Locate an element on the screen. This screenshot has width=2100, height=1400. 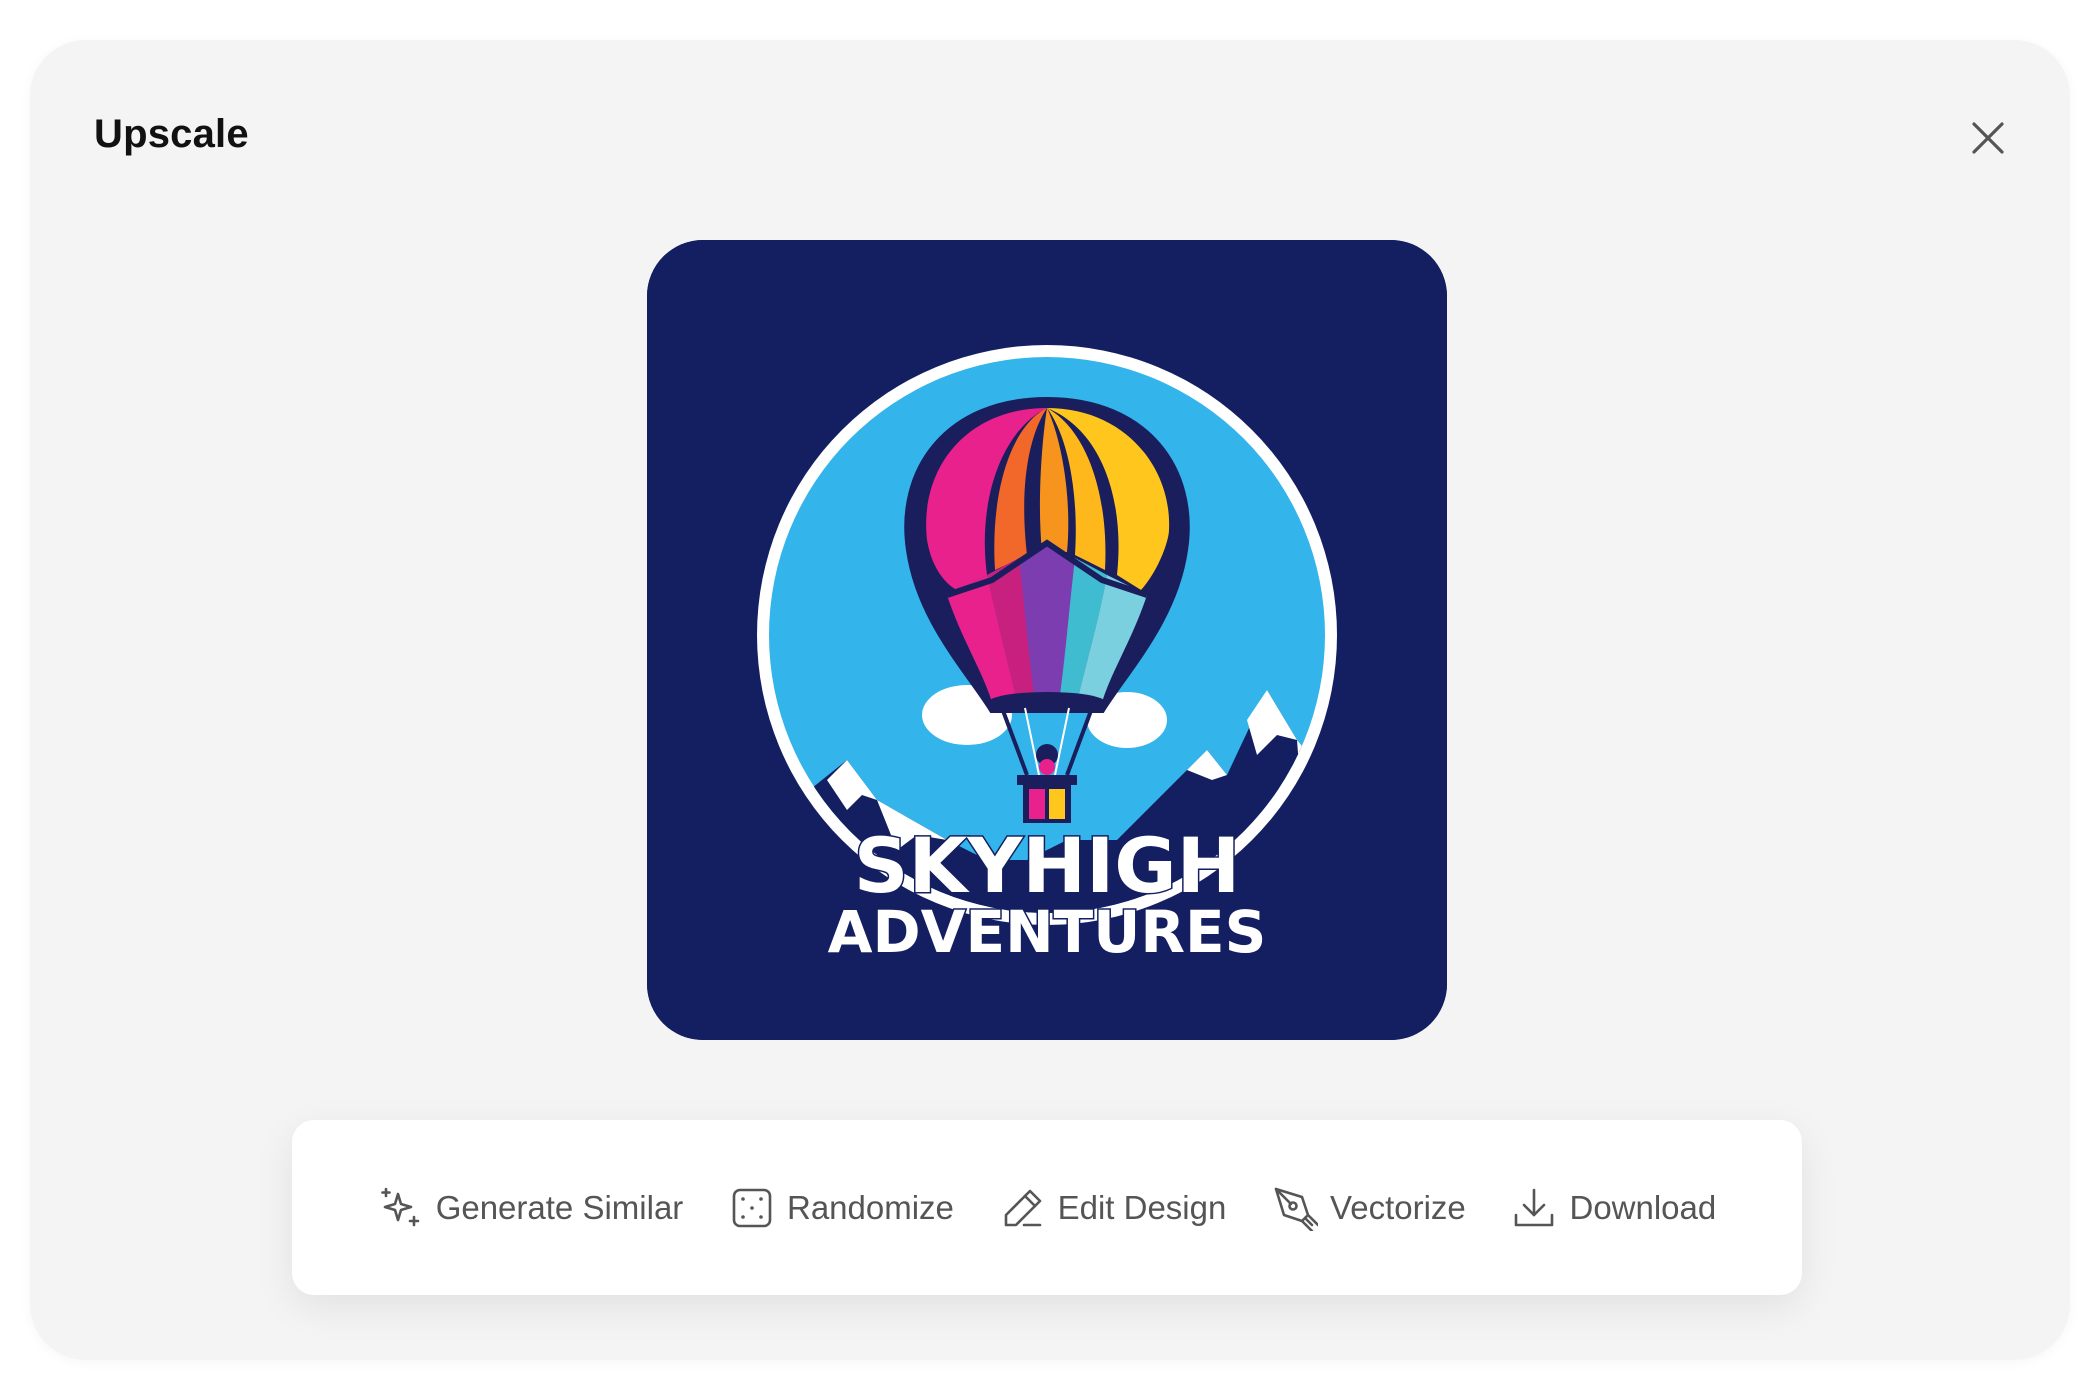
download-button: Download is located at coordinates (1613, 1208).